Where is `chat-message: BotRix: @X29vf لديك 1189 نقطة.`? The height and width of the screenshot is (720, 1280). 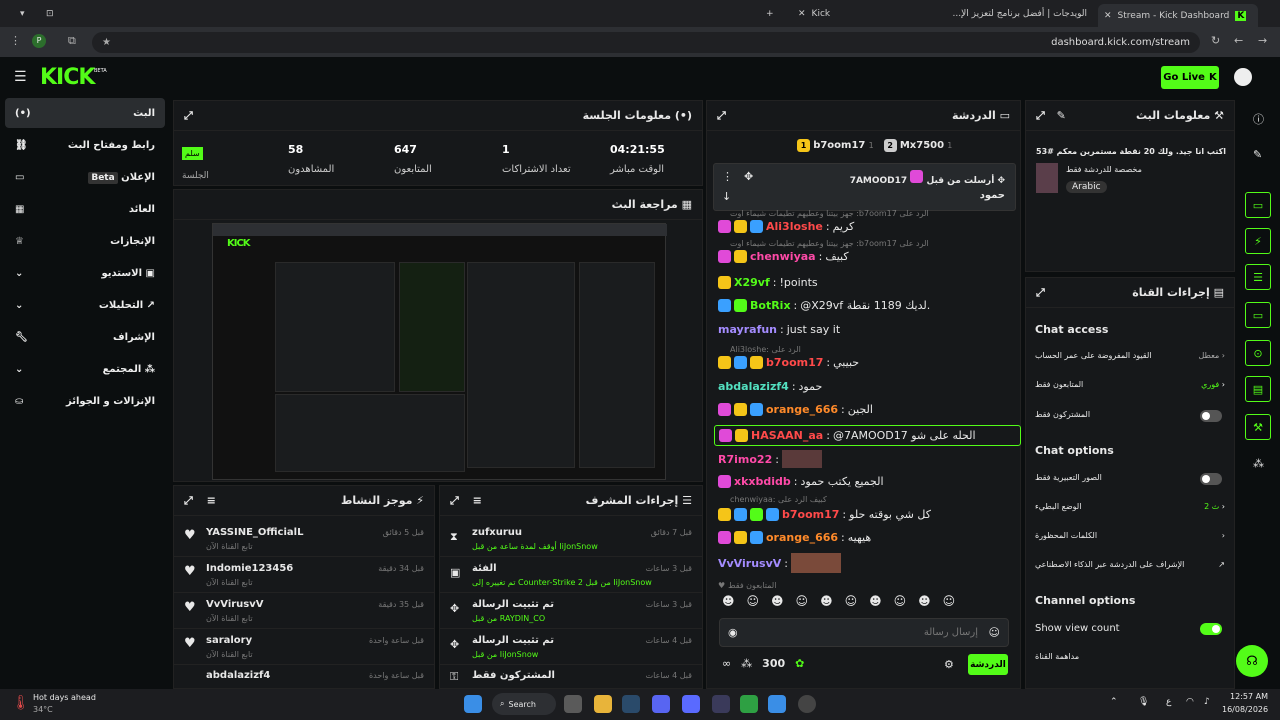
chat-message: BotRix: @X29vf لديك 1189 نقطة. is located at coordinates (869, 305).